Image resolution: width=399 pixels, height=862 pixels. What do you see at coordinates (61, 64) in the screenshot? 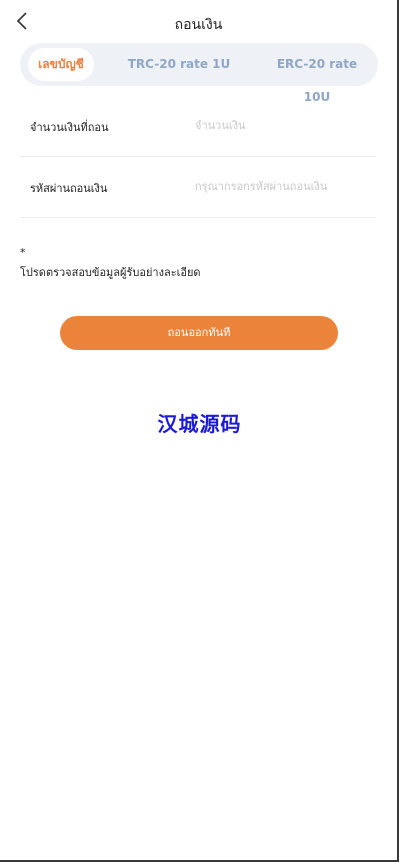
I see `tab-bank-account: เลขบัญชี` at bounding box center [61, 64].